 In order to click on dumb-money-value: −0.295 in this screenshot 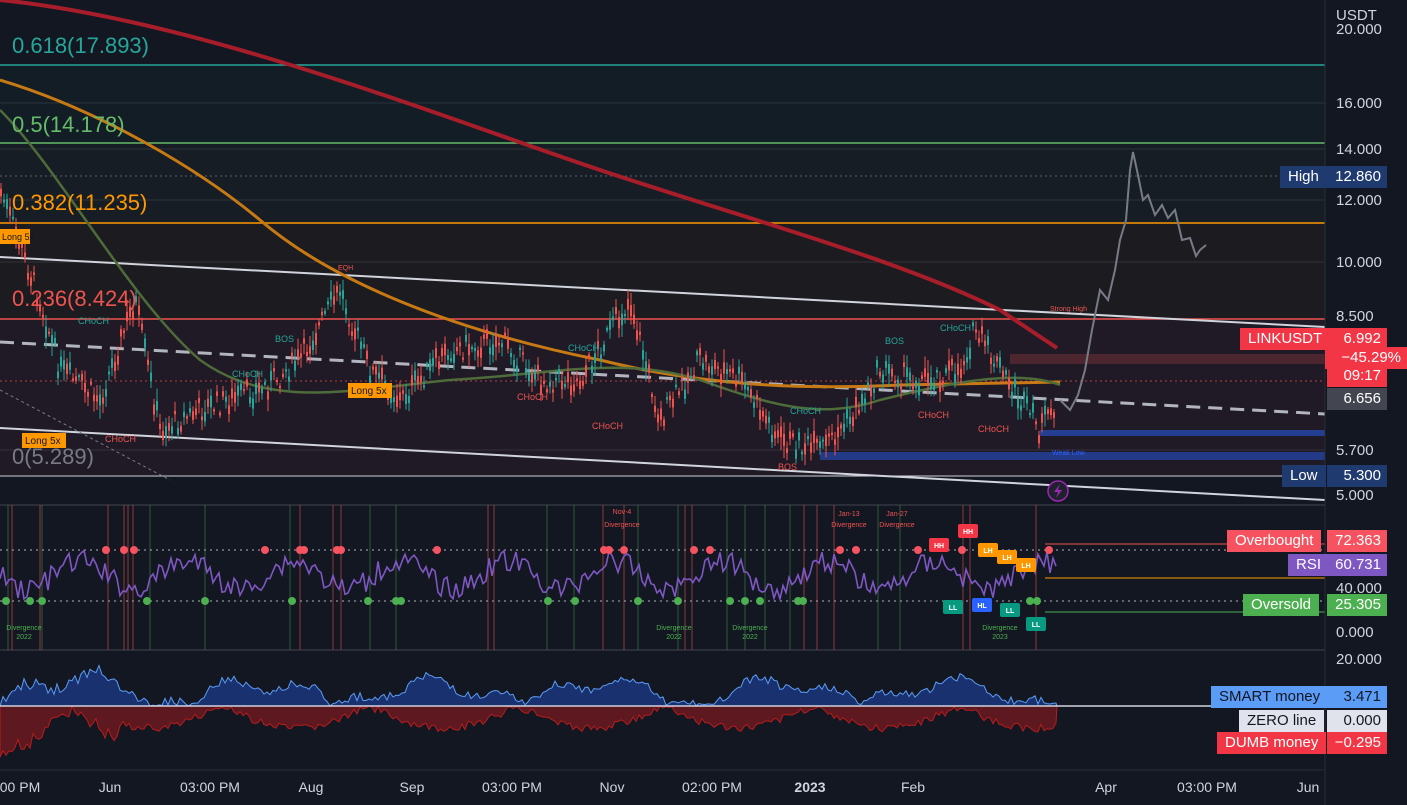, I will do `click(1357, 743)`.